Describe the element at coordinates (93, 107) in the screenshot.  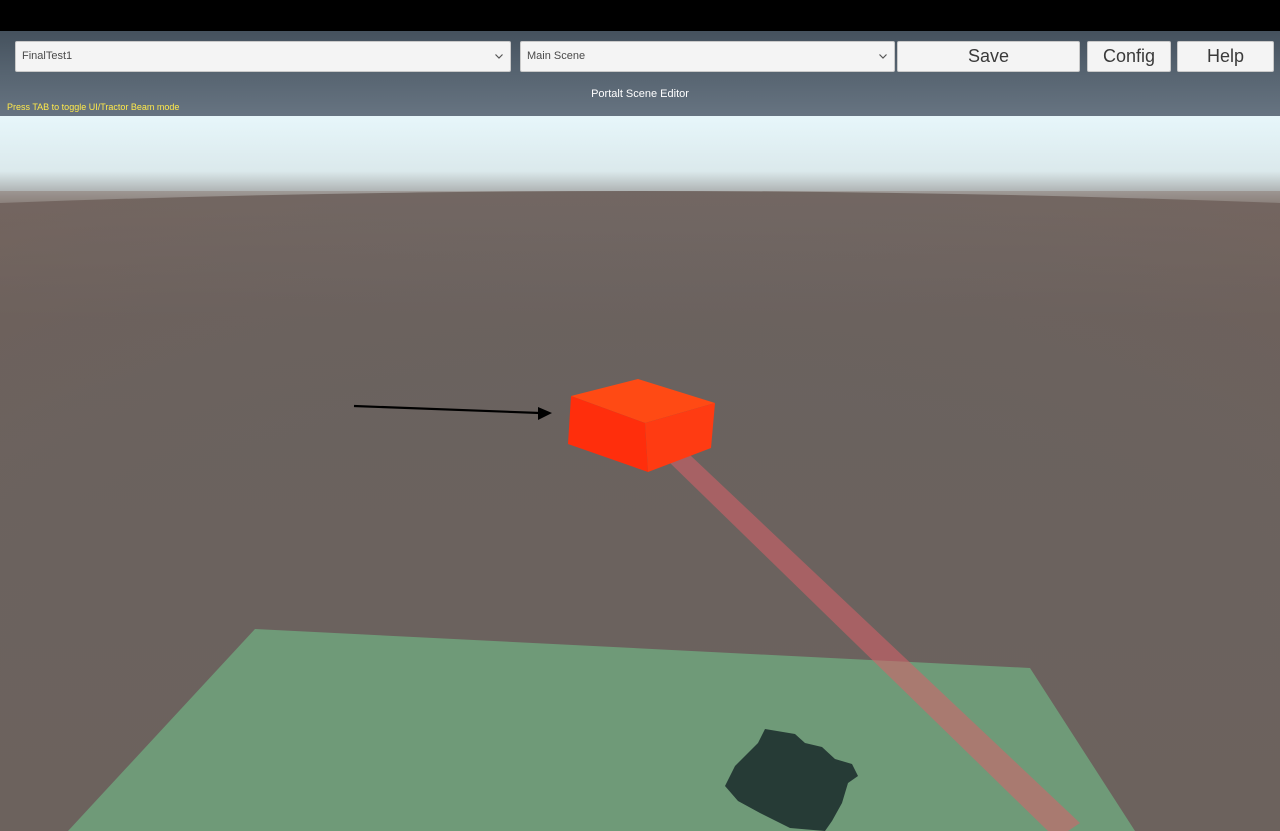
I see `mode-hint: Press TAB to toggle UI/Tractor Beam mode` at that location.